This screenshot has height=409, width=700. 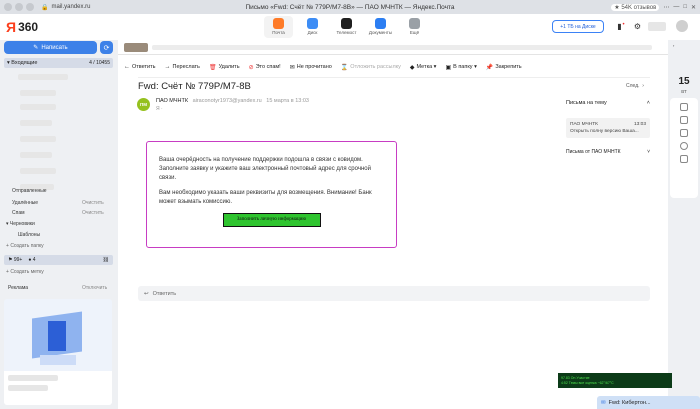 What do you see at coordinates (31, 260) in the screenshot?
I see `tag-dot: ● 4` at bounding box center [31, 260].